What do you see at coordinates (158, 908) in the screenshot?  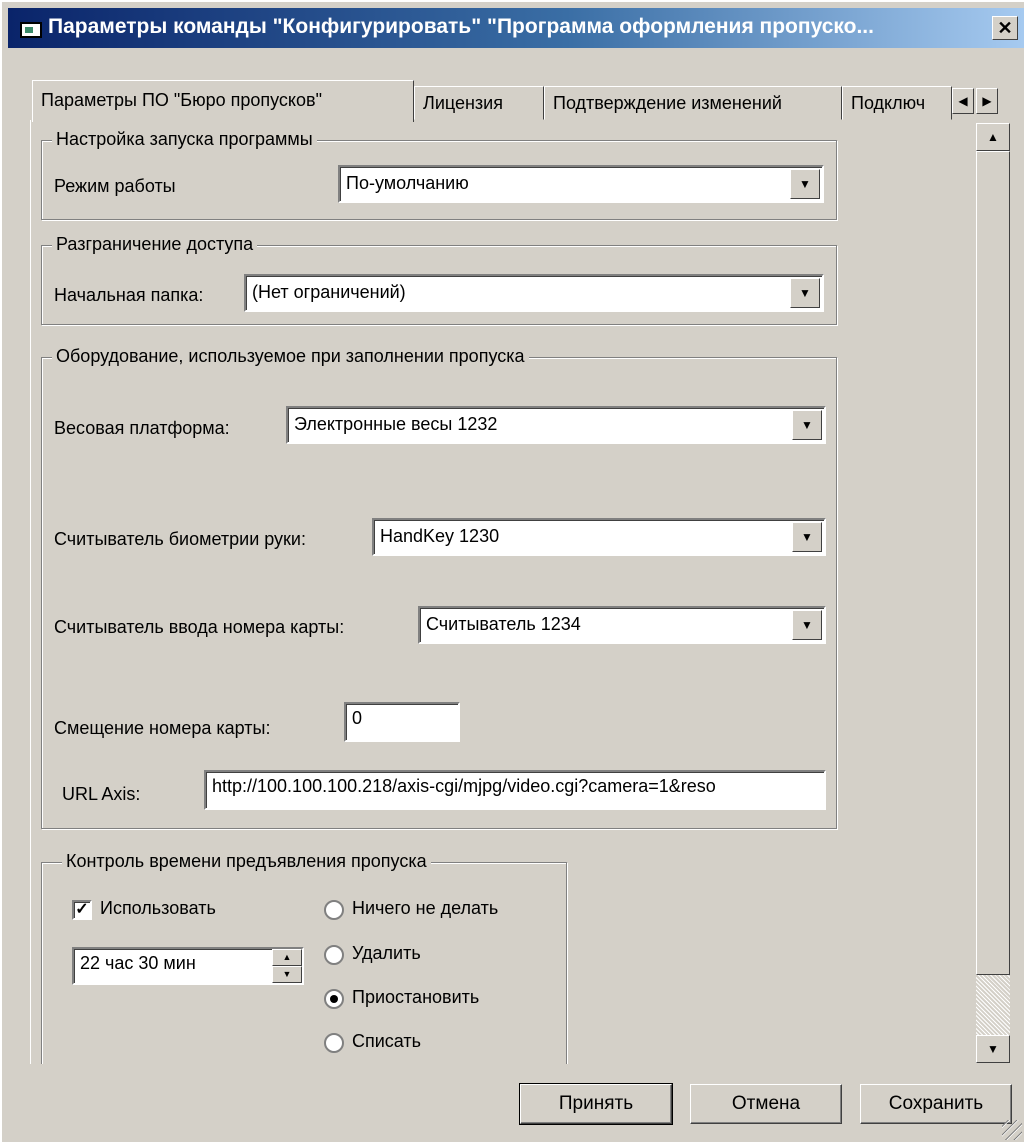 I see `use-label: Использовать` at bounding box center [158, 908].